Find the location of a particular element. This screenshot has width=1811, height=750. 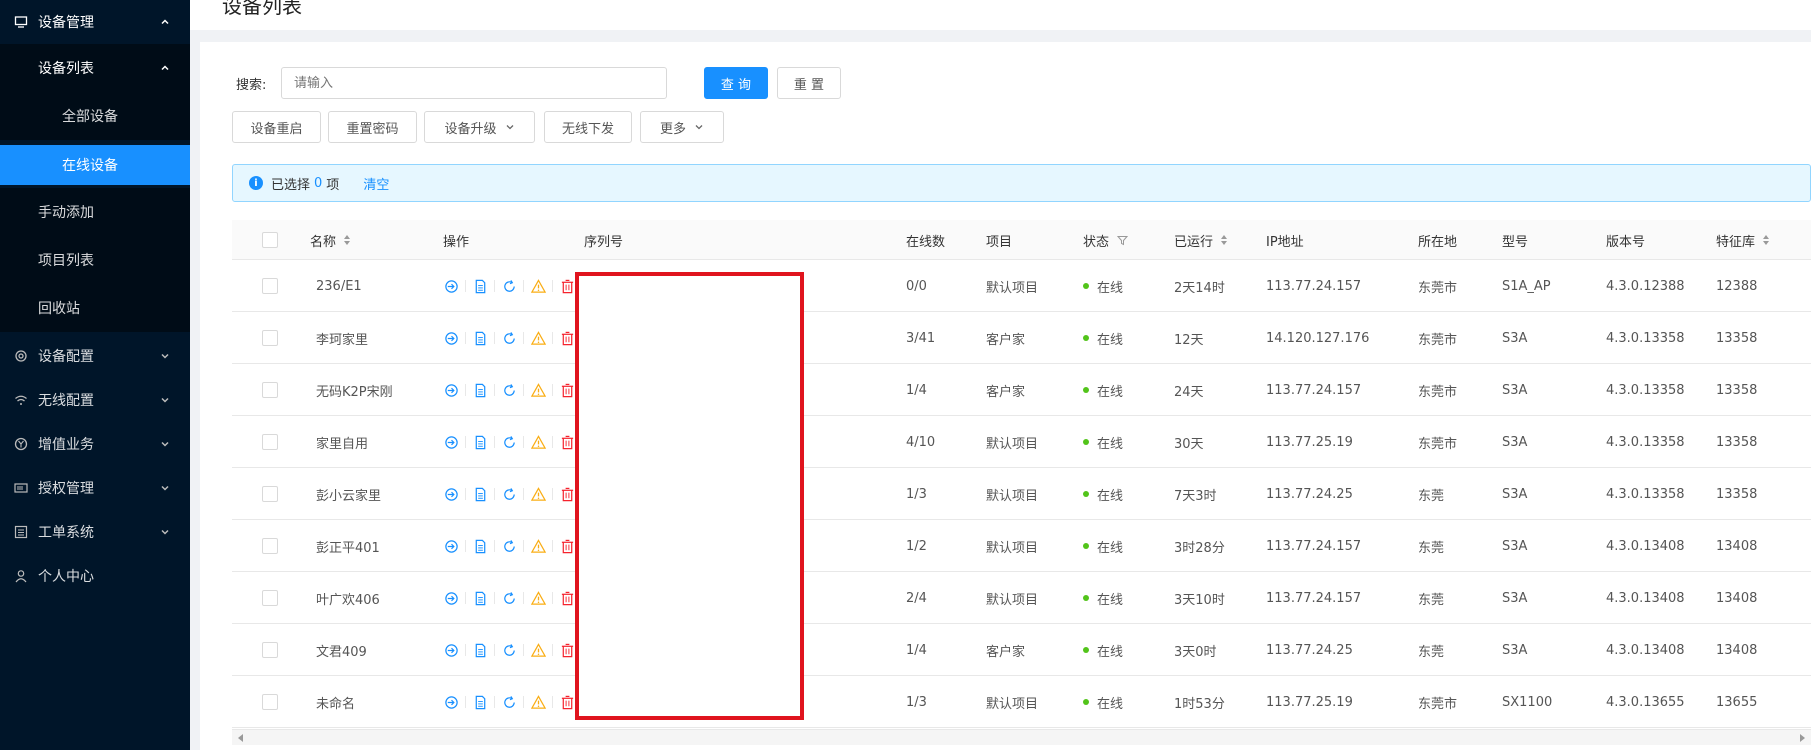

reboot-button: 设备重启 is located at coordinates (276, 127).